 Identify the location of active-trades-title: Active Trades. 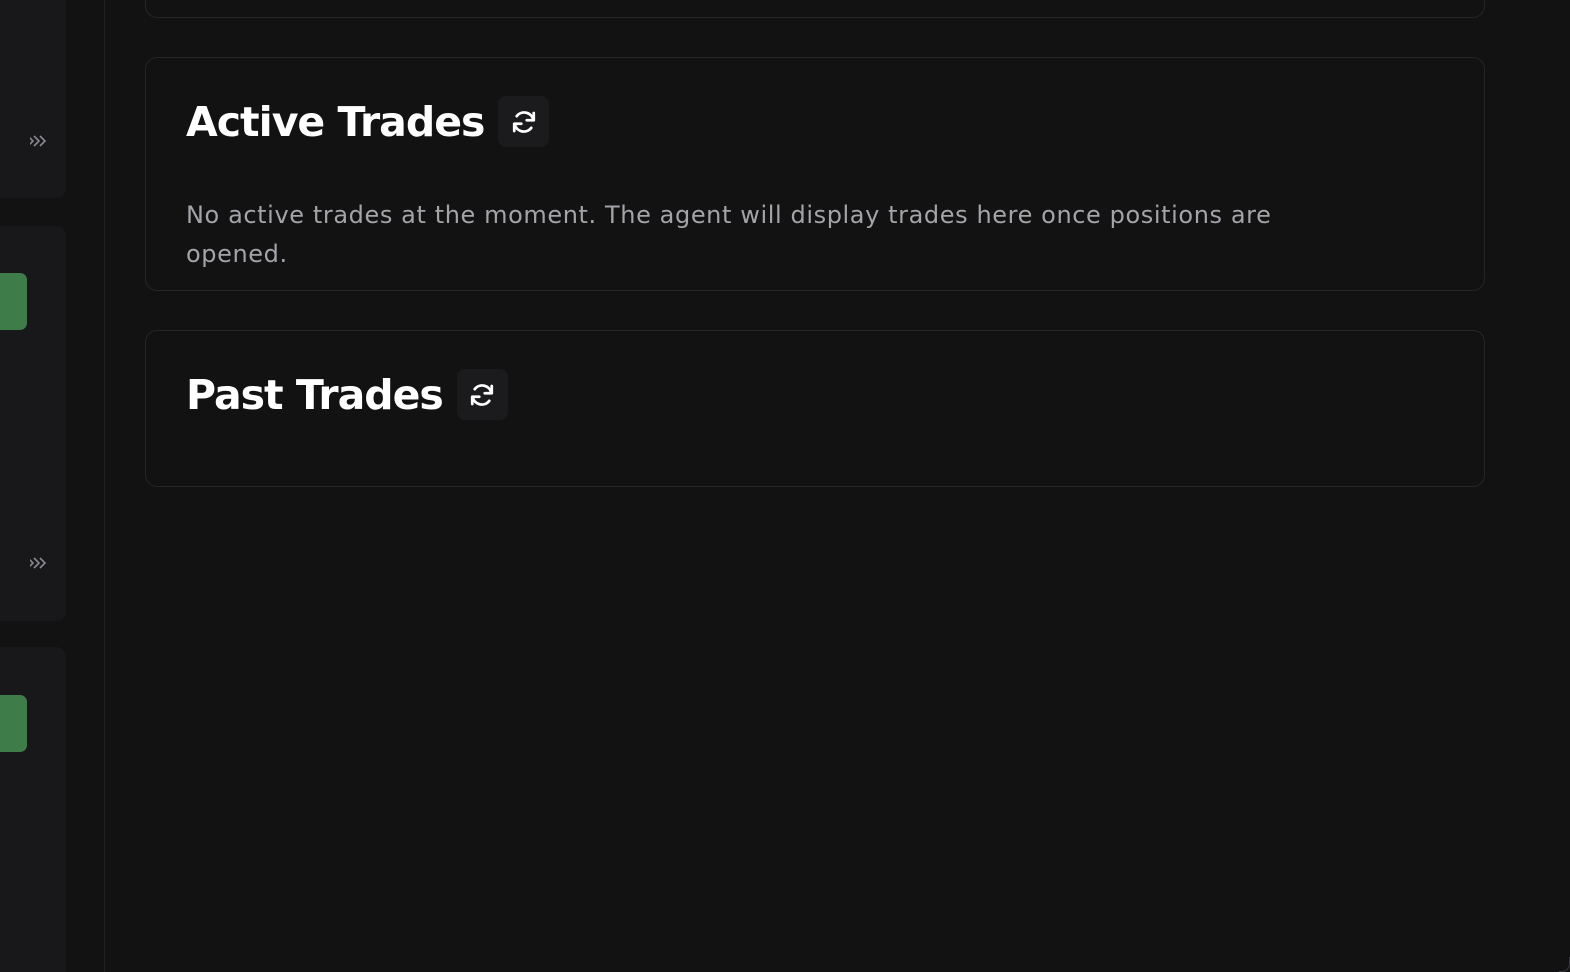
(335, 121).